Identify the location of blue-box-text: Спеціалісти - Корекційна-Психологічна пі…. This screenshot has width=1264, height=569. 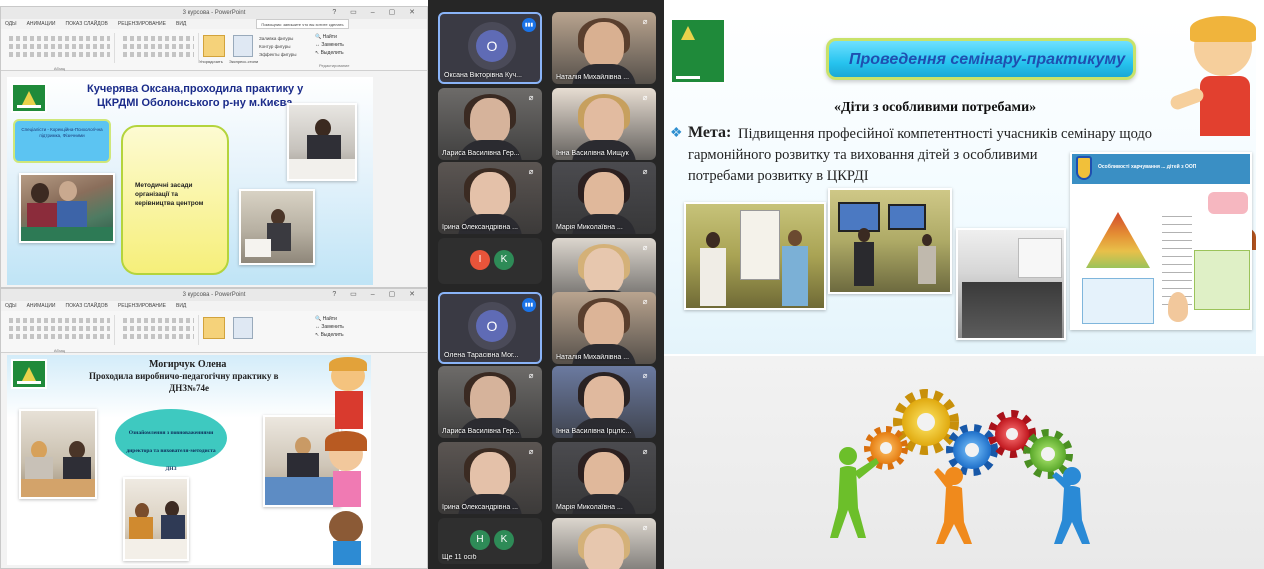
(62, 132).